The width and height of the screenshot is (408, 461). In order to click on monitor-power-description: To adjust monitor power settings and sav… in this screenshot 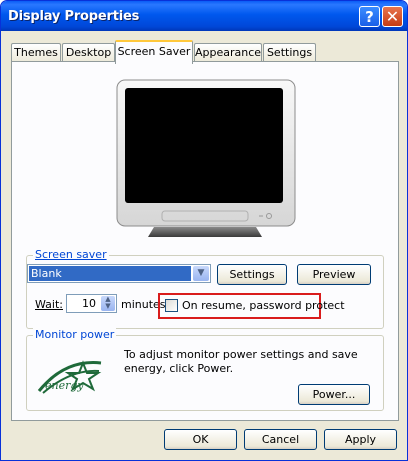, I will do `click(241, 361)`.